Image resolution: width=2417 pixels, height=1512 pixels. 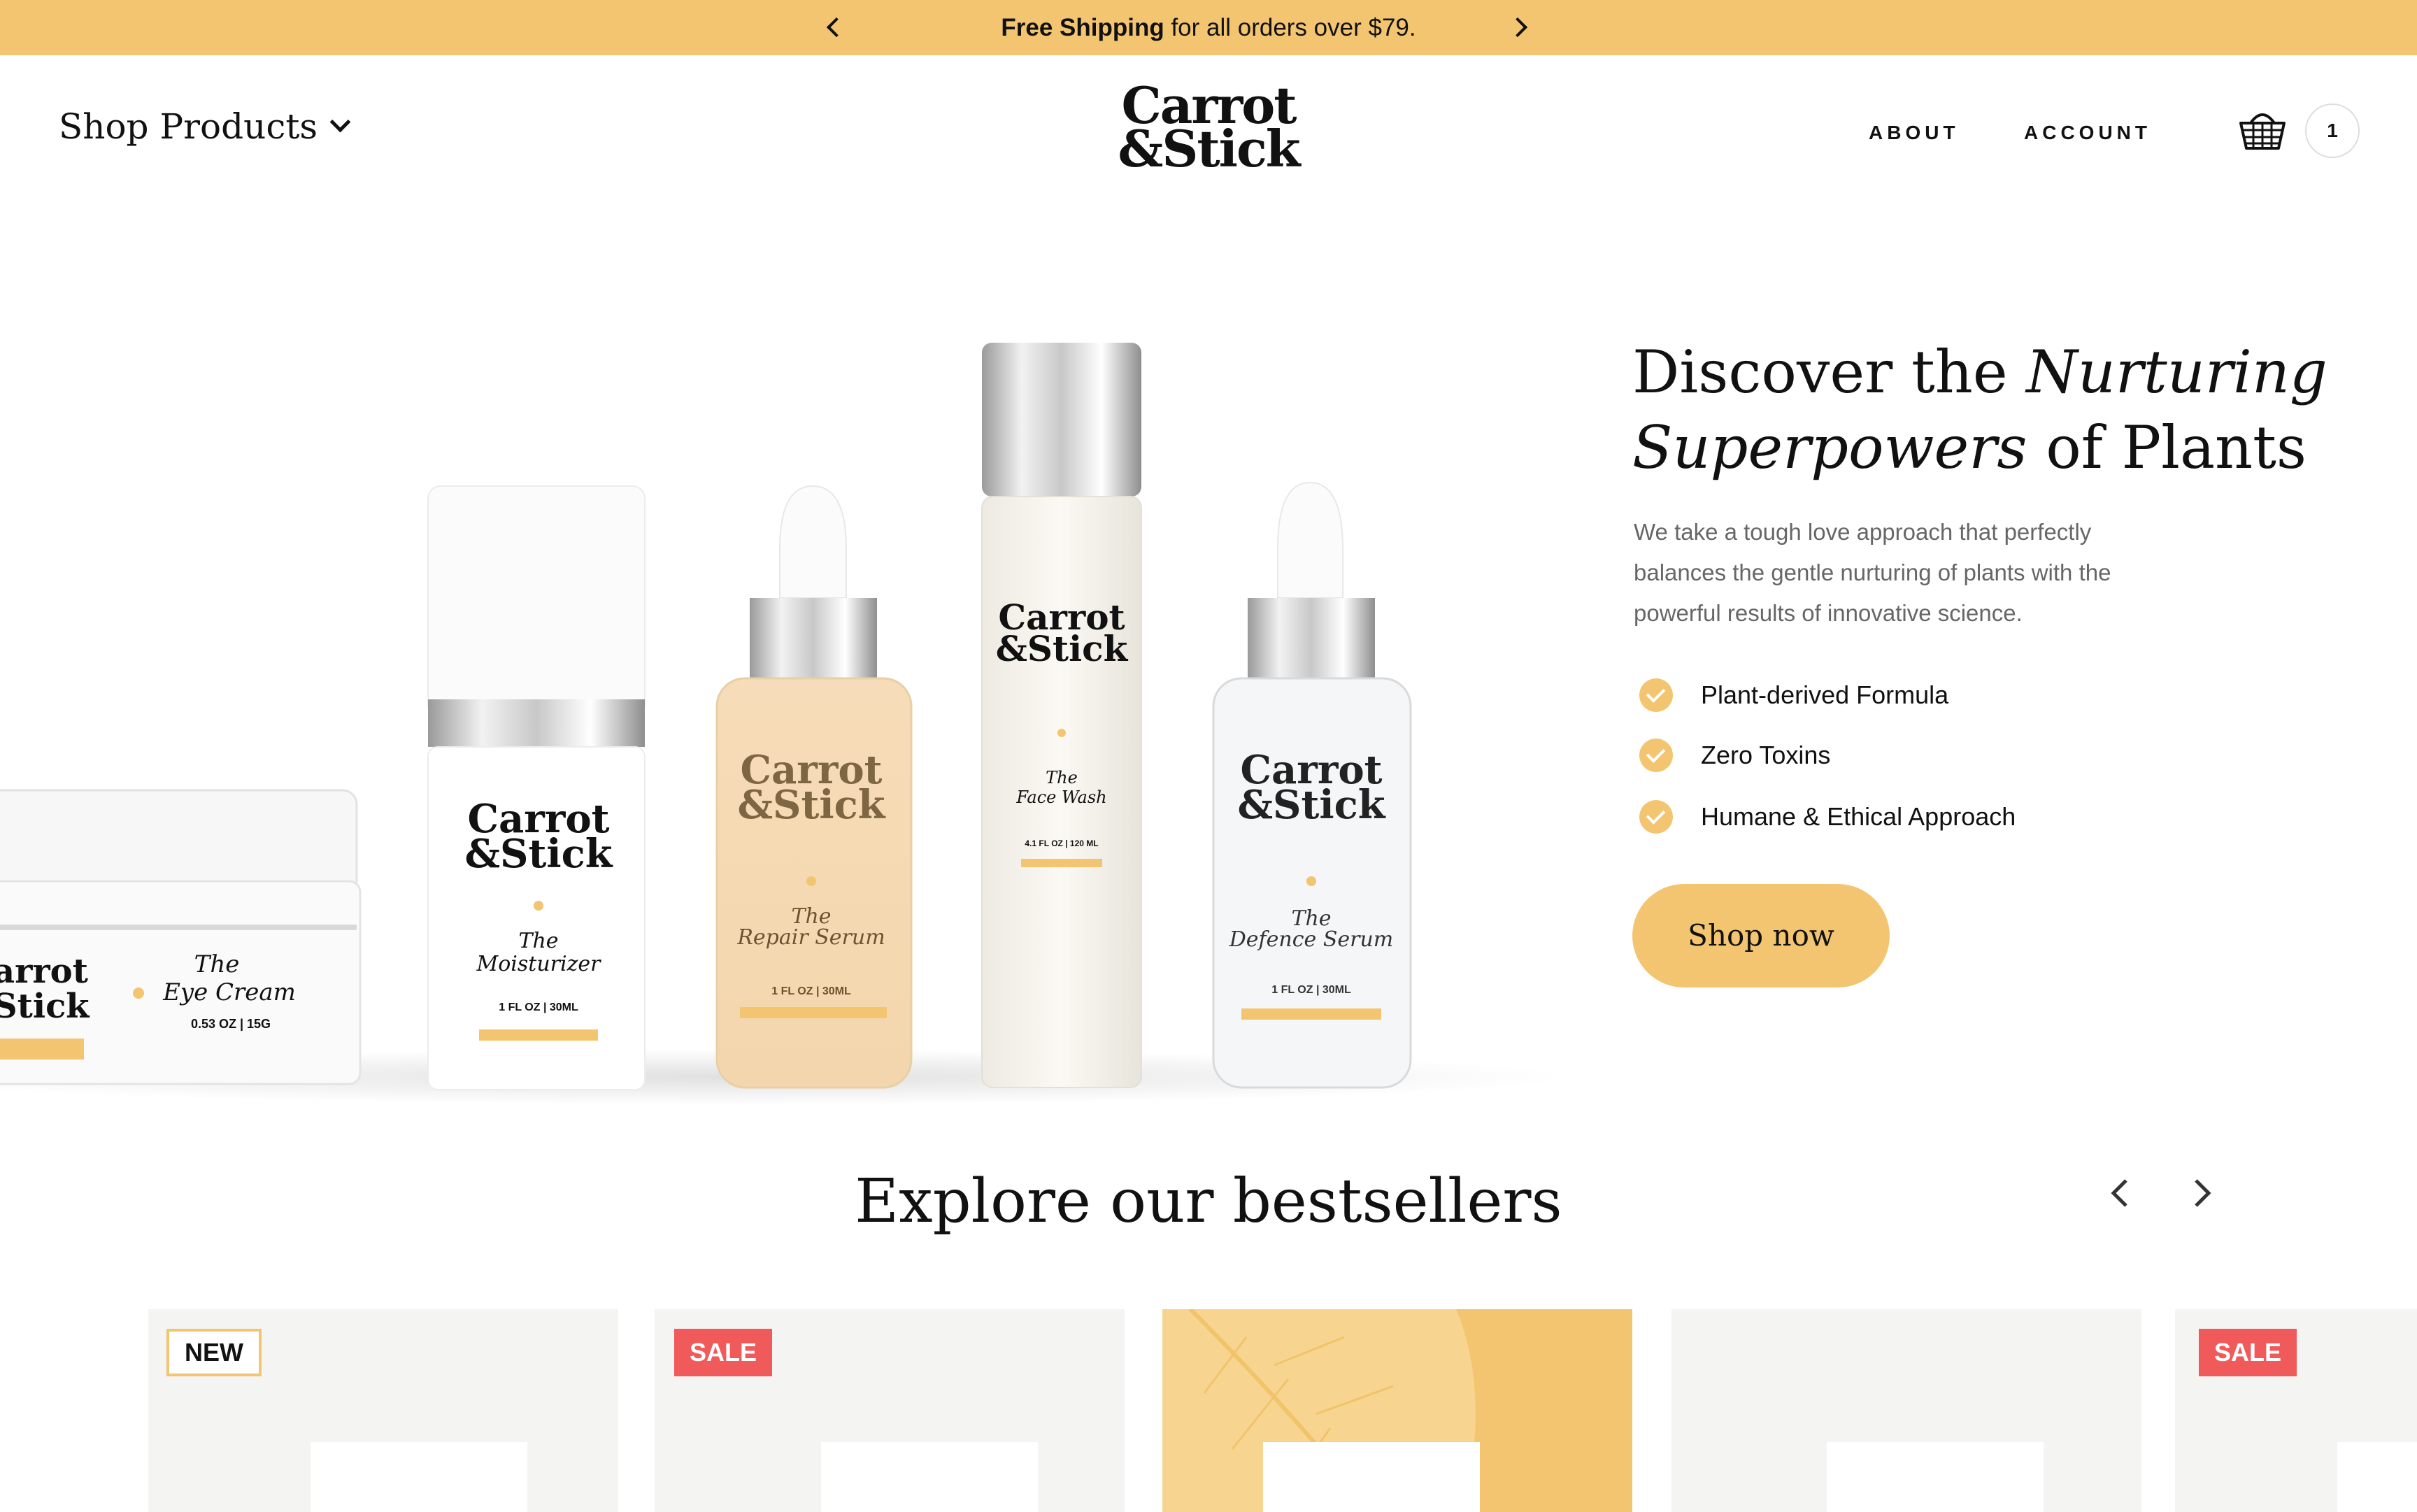 I want to click on announcement-bold: Free Shipping, so click(x=1082, y=27).